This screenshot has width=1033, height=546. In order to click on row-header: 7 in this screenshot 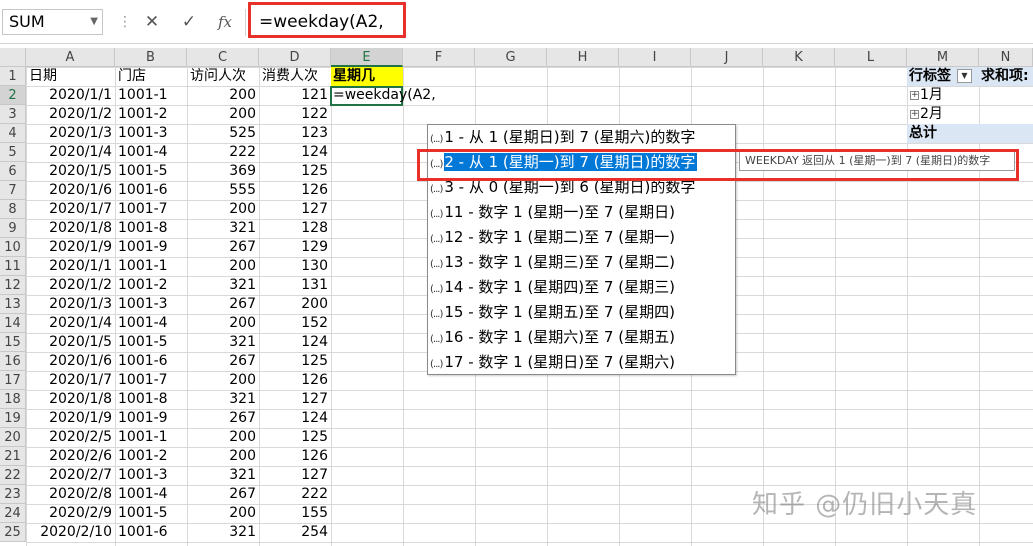, I will do `click(13, 190)`.